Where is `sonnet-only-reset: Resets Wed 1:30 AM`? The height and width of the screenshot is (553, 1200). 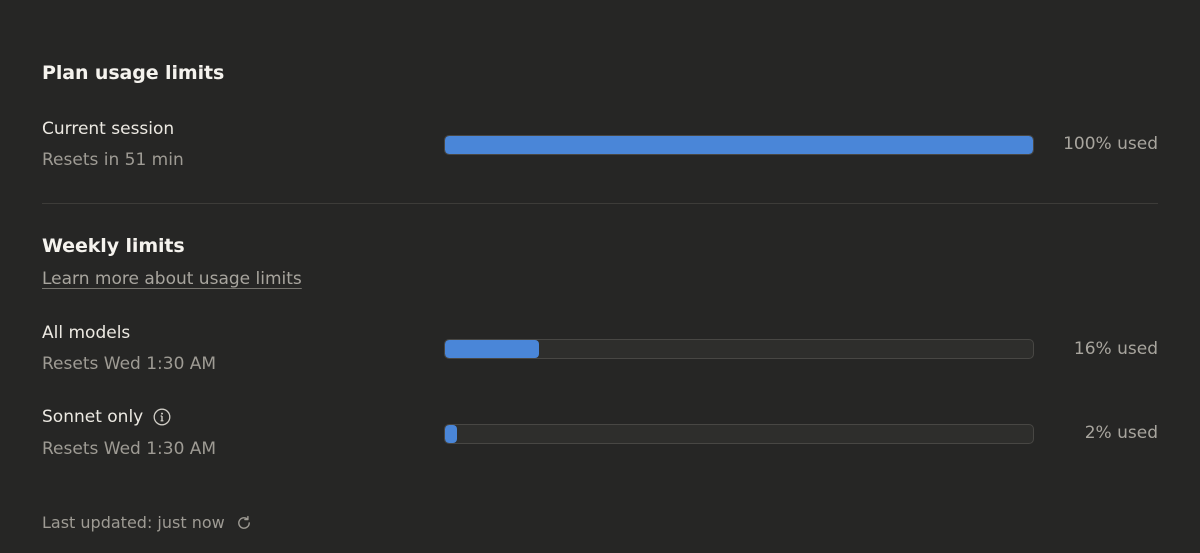
sonnet-only-reset: Resets Wed 1:30 AM is located at coordinates (129, 449).